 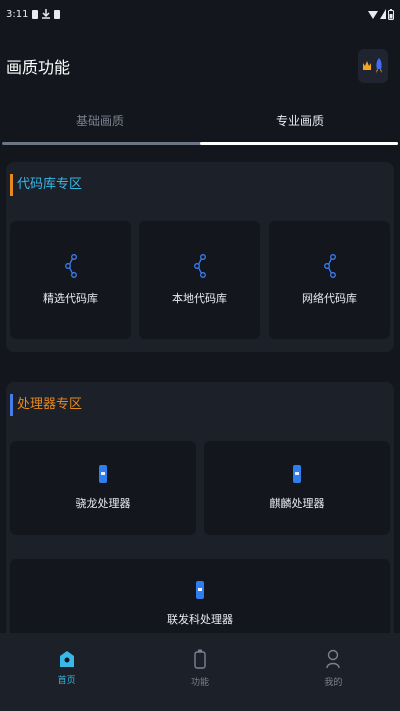 I want to click on notification-icon, so click(x=35, y=14).